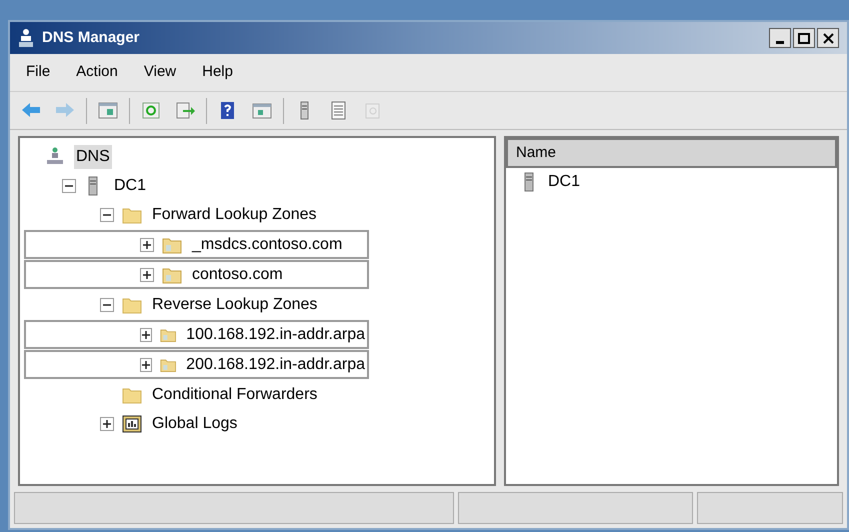 Image resolution: width=849 pixels, height=532 pixels. What do you see at coordinates (132, 424) in the screenshot?
I see `log-icon` at bounding box center [132, 424].